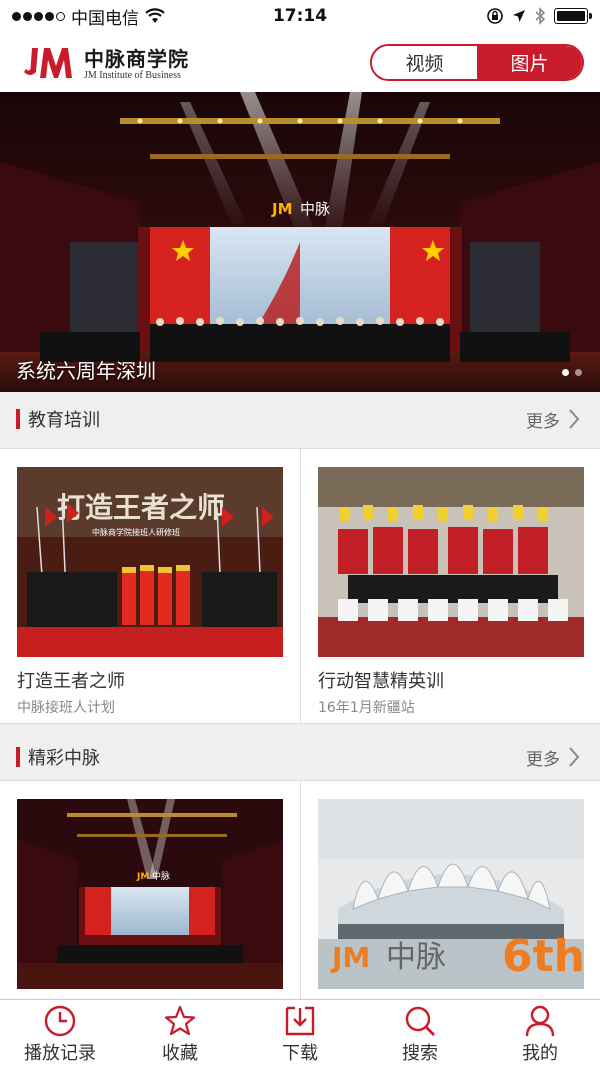  I want to click on tab-video: 视频, so click(424, 62).